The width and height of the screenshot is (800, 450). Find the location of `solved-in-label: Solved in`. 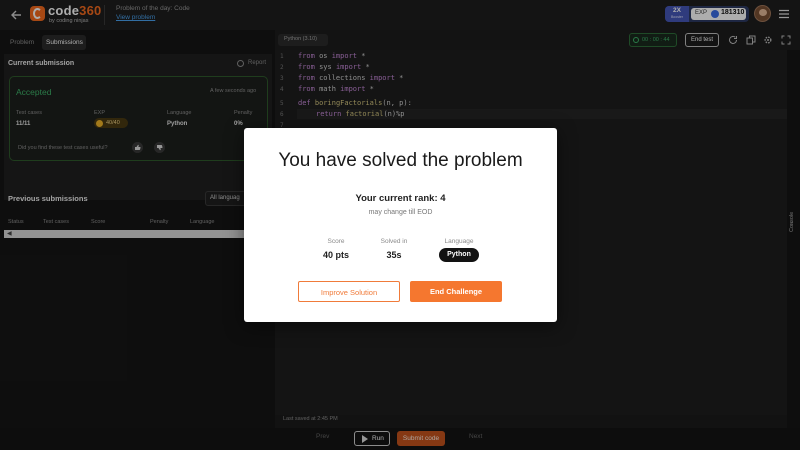

solved-in-label: Solved in is located at coordinates (394, 241).